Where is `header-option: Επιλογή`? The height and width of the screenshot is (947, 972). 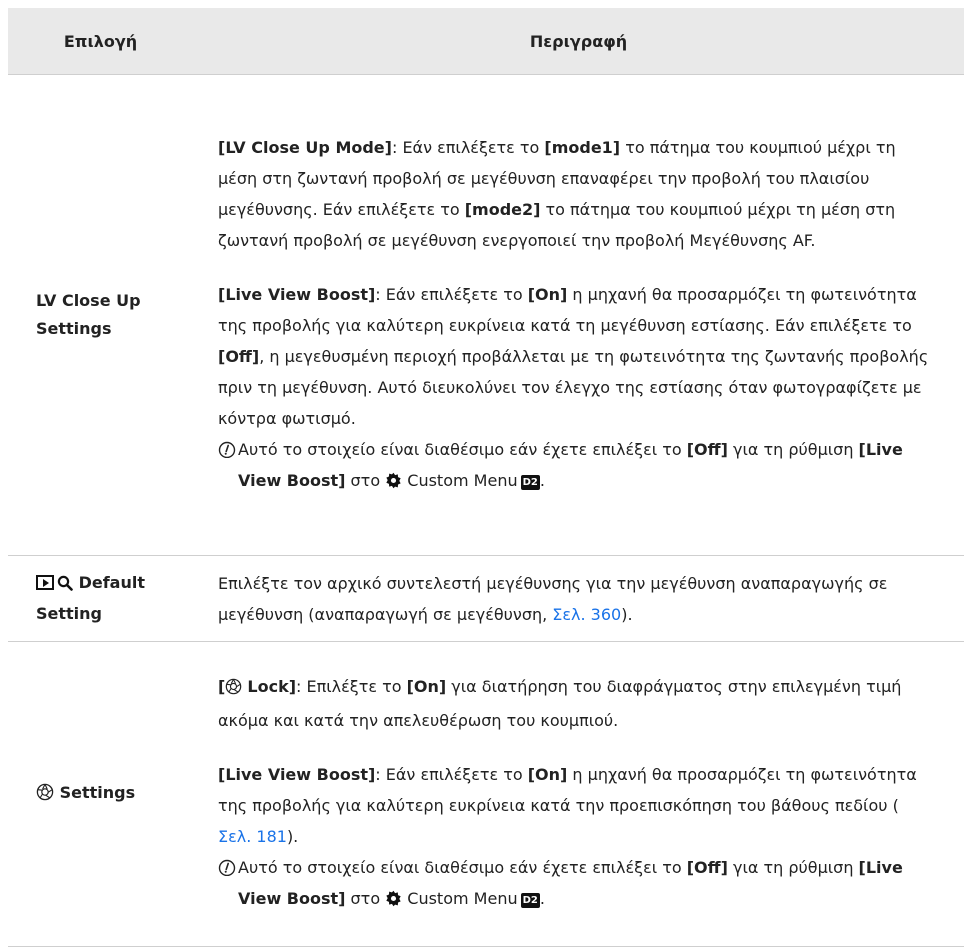 header-option: Επιλογή is located at coordinates (100, 41).